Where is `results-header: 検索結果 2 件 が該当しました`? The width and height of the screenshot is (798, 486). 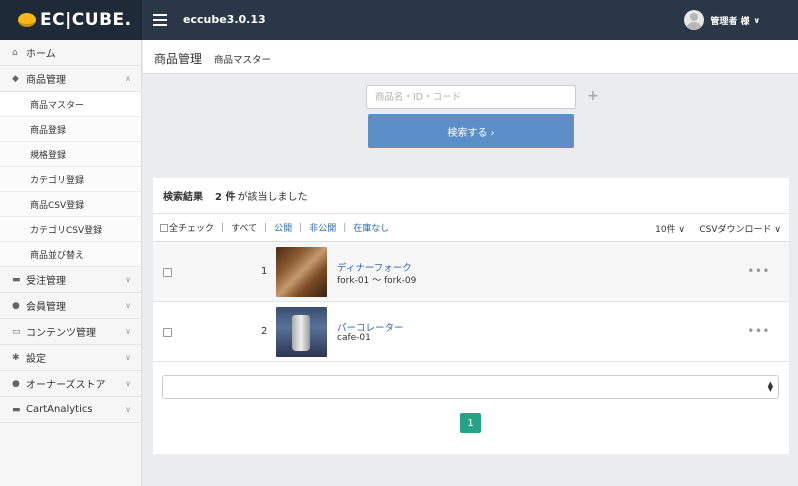 results-header: 検索結果 2 件 が該当しました is located at coordinates (471, 196).